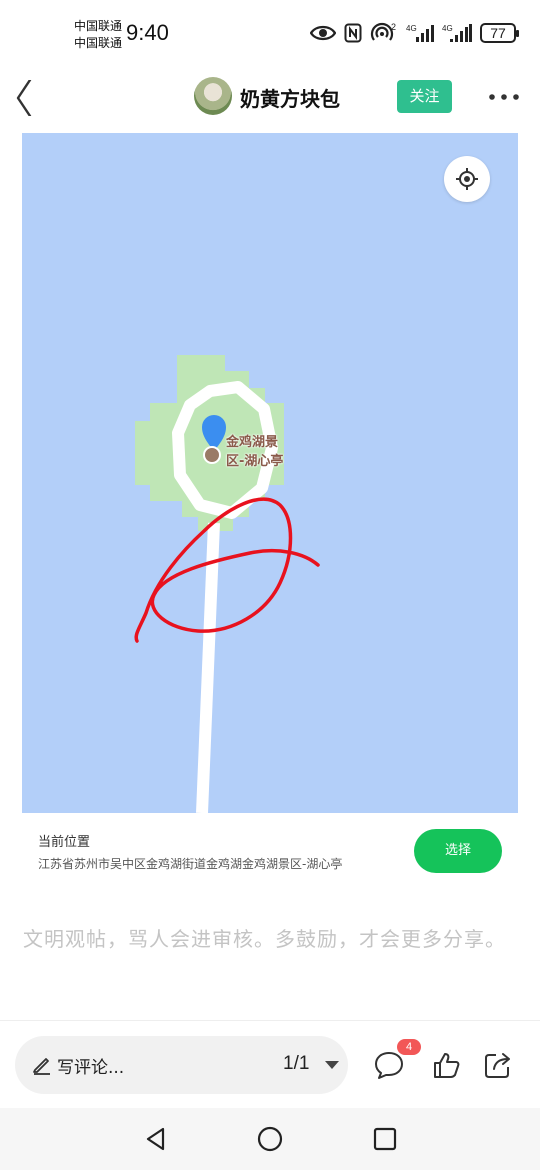 The height and width of the screenshot is (1170, 540). Describe the element at coordinates (498, 1065) in the screenshot. I see `share-icon` at that location.